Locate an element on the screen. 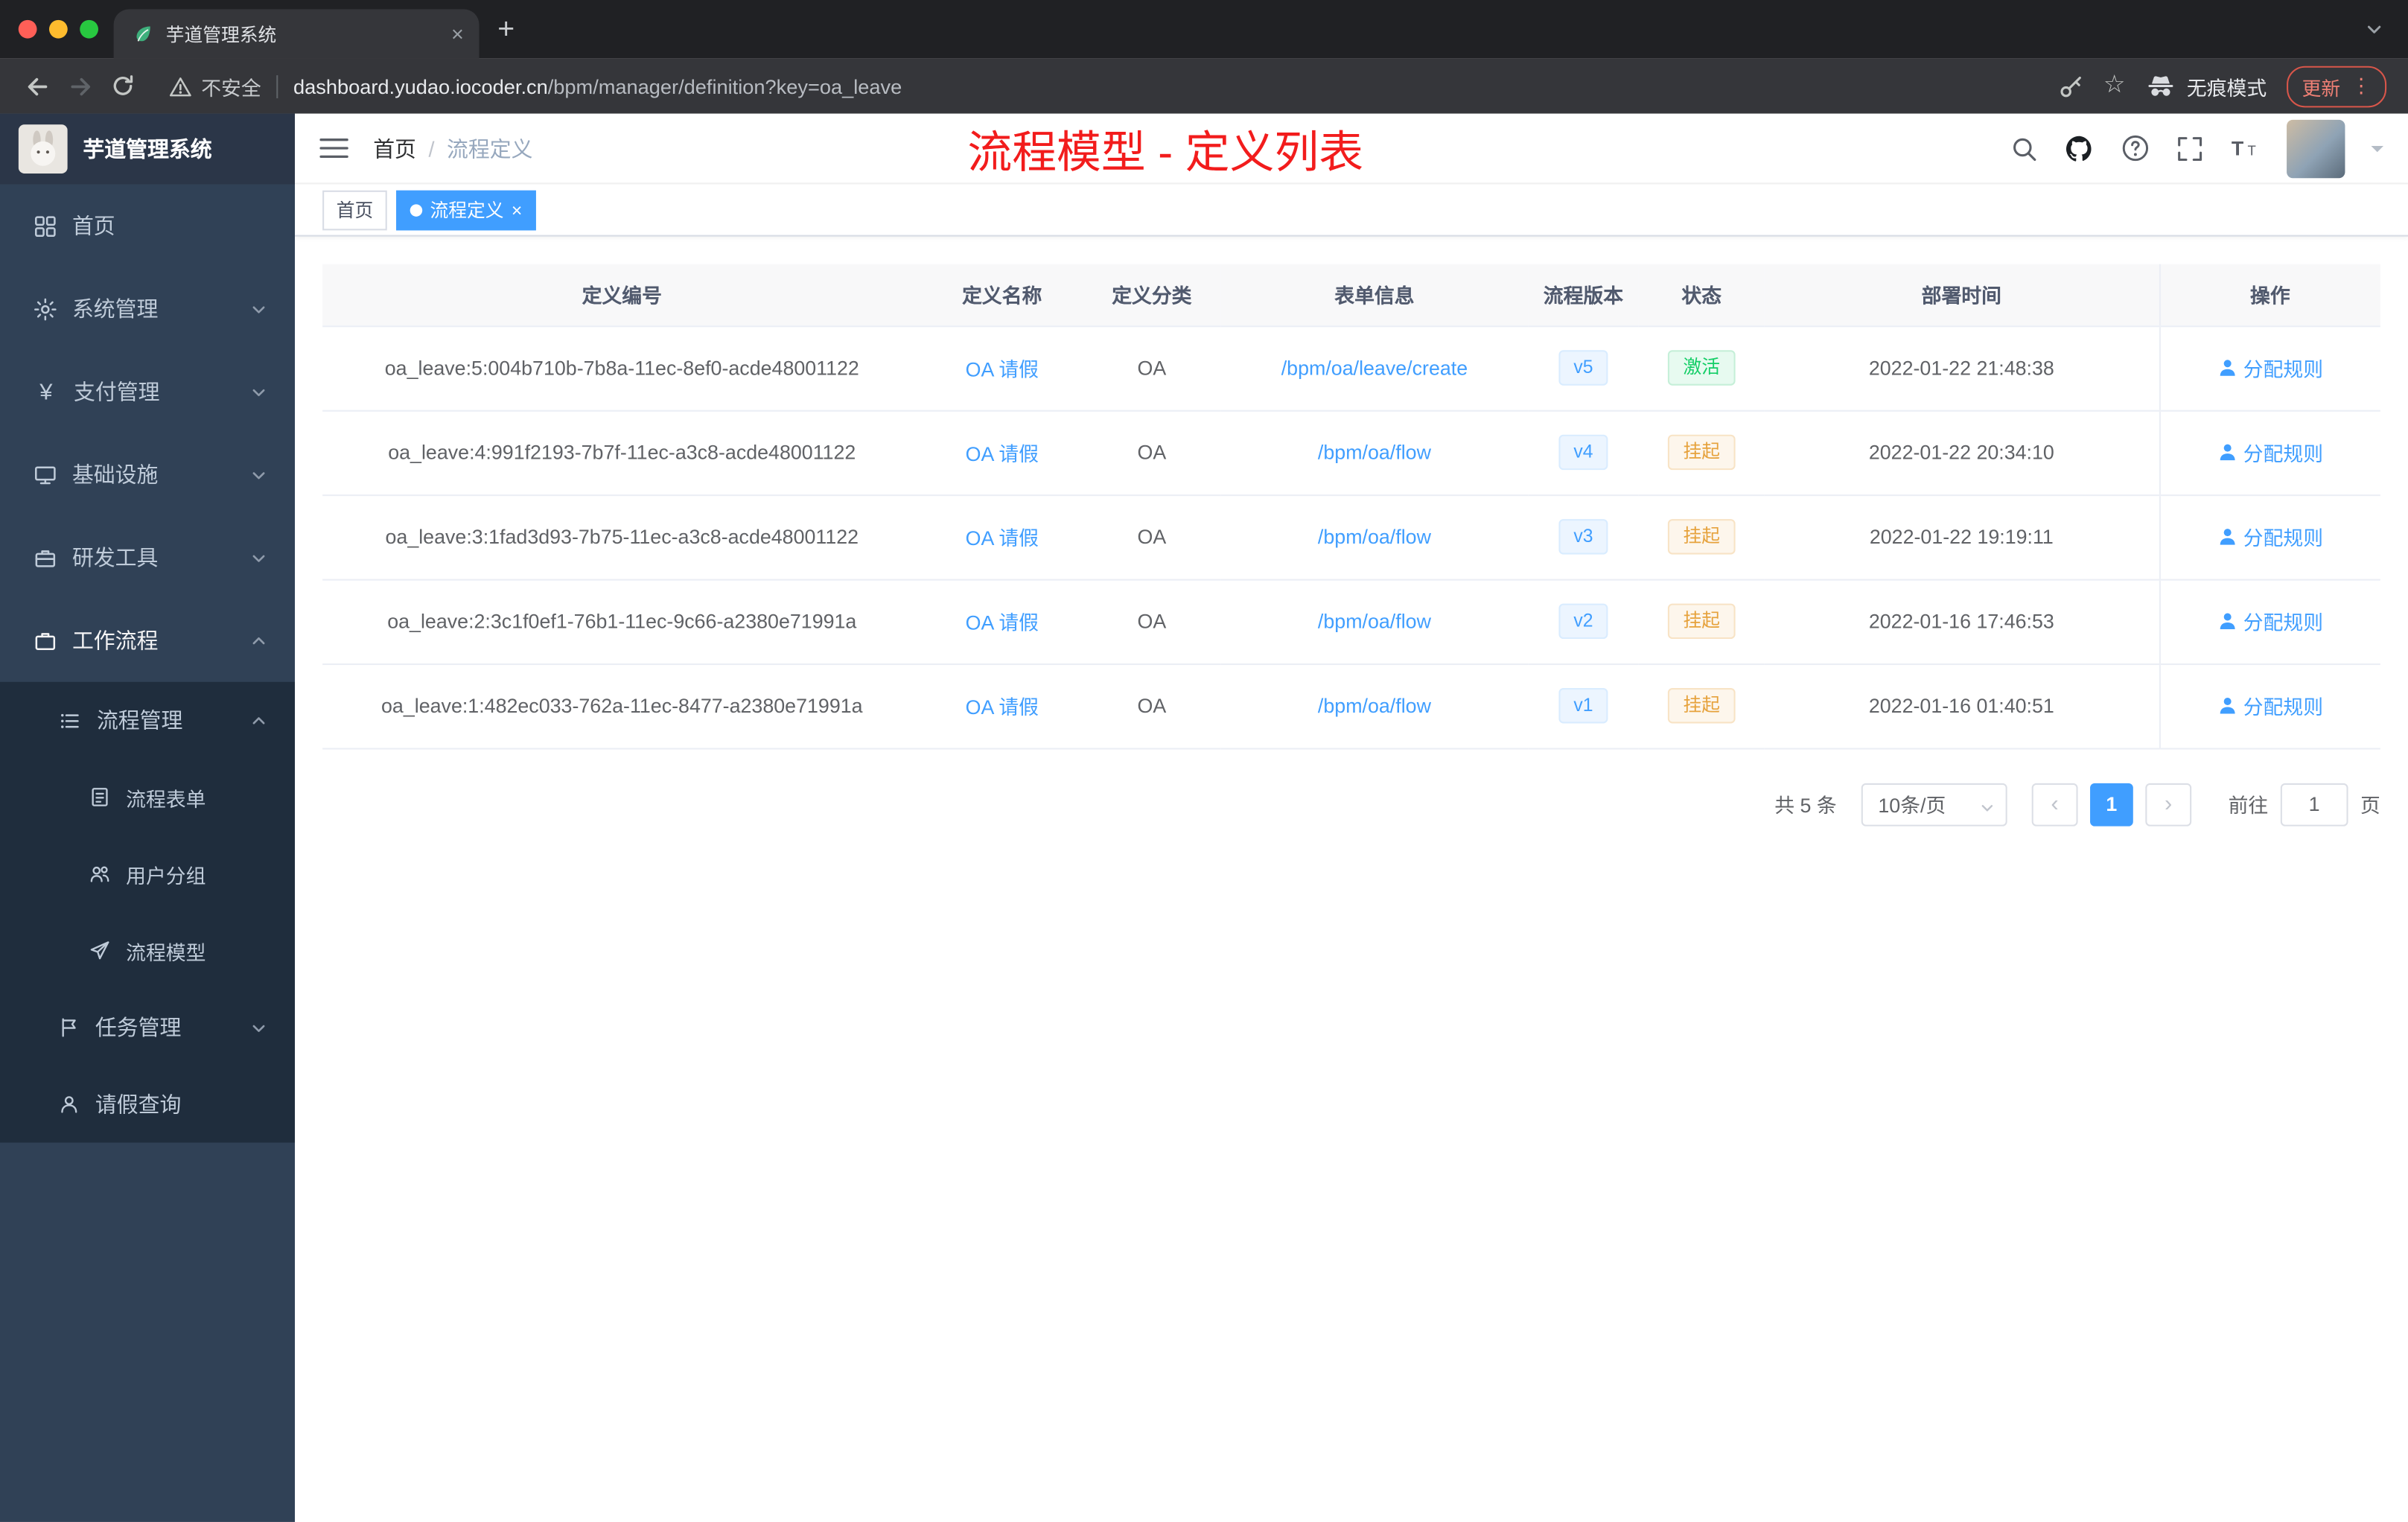 The width and height of the screenshot is (2408, 1522). sidebar-item-process-model: 流程模型 is located at coordinates (147, 950).